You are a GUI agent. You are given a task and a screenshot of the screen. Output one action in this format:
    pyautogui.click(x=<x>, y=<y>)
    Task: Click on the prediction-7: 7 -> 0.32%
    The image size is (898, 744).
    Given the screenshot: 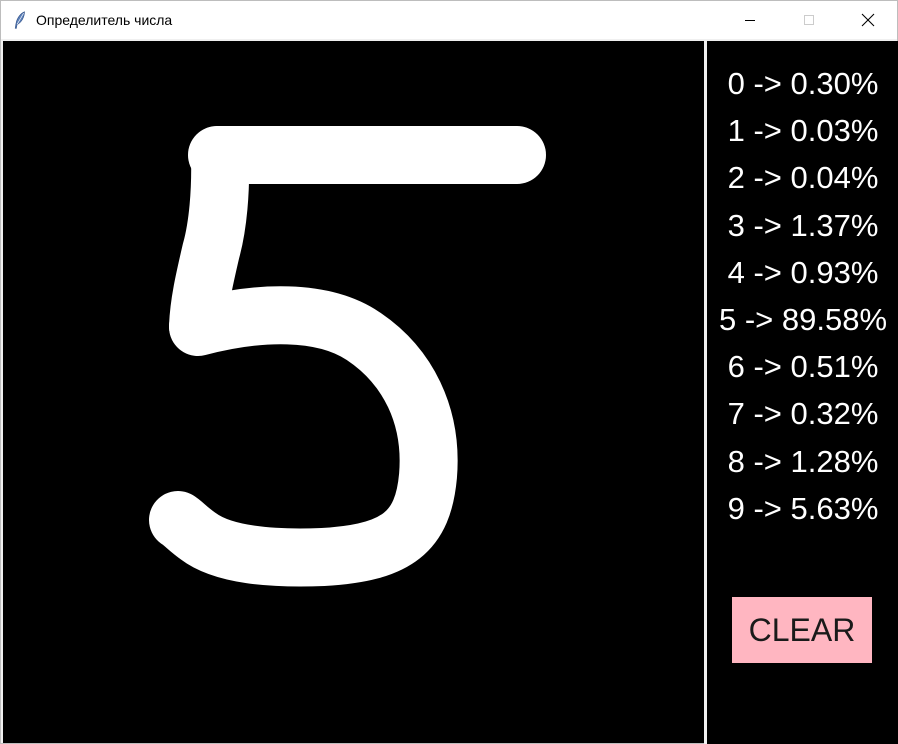 What is the action you would take?
    pyautogui.click(x=803, y=414)
    